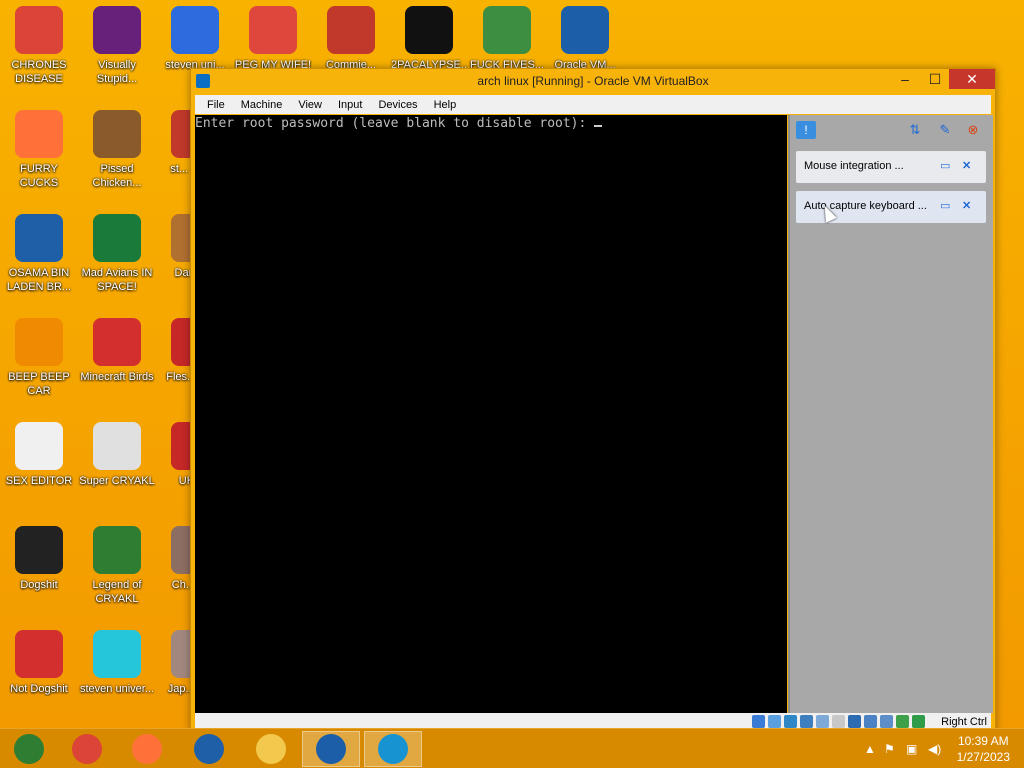 This screenshot has height=768, width=1024. I want to click on volume-icon: ◀), so click(934, 749).